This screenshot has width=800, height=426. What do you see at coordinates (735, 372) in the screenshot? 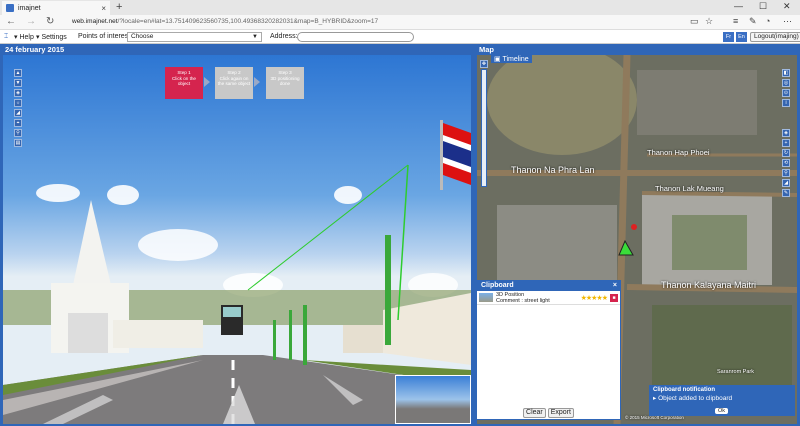
I see `park-label: Saranrom Park` at bounding box center [735, 372].